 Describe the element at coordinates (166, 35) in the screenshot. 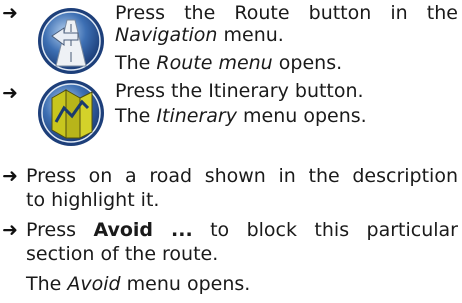

I see `navigation-menu-name: Navigation` at that location.